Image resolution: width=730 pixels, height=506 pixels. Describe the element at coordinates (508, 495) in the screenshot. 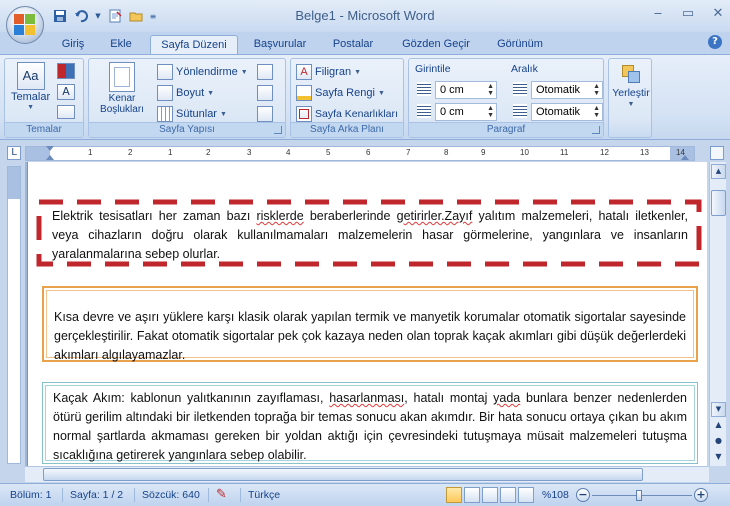

I see `outline-view-icon` at that location.